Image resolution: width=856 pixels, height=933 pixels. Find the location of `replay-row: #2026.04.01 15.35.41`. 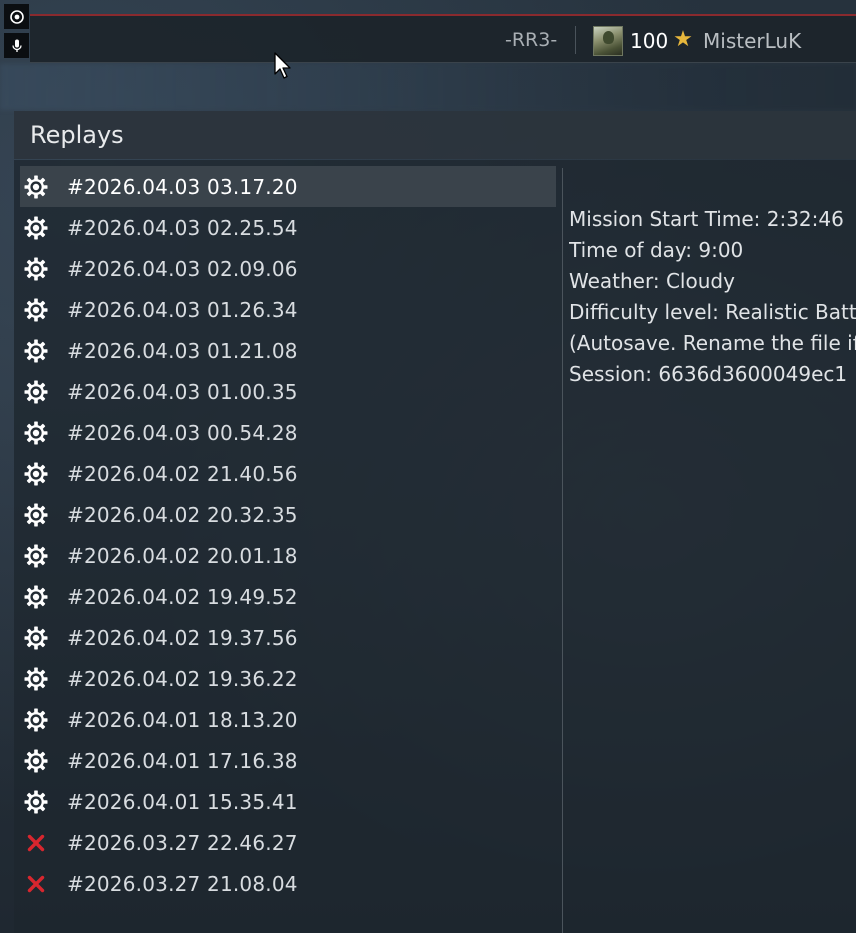

replay-row: #2026.04.01 15.35.41 is located at coordinates (288, 801).